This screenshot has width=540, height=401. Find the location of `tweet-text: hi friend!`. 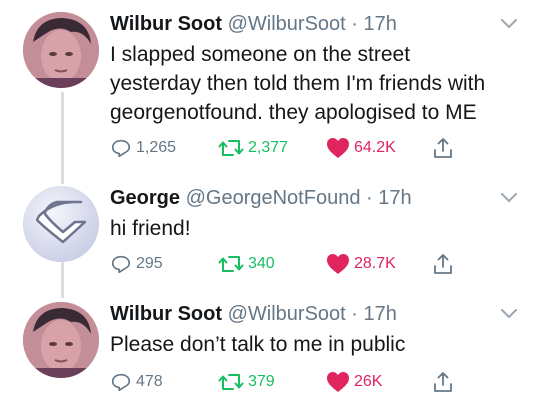

tweet-text: hi friend! is located at coordinates (150, 228).